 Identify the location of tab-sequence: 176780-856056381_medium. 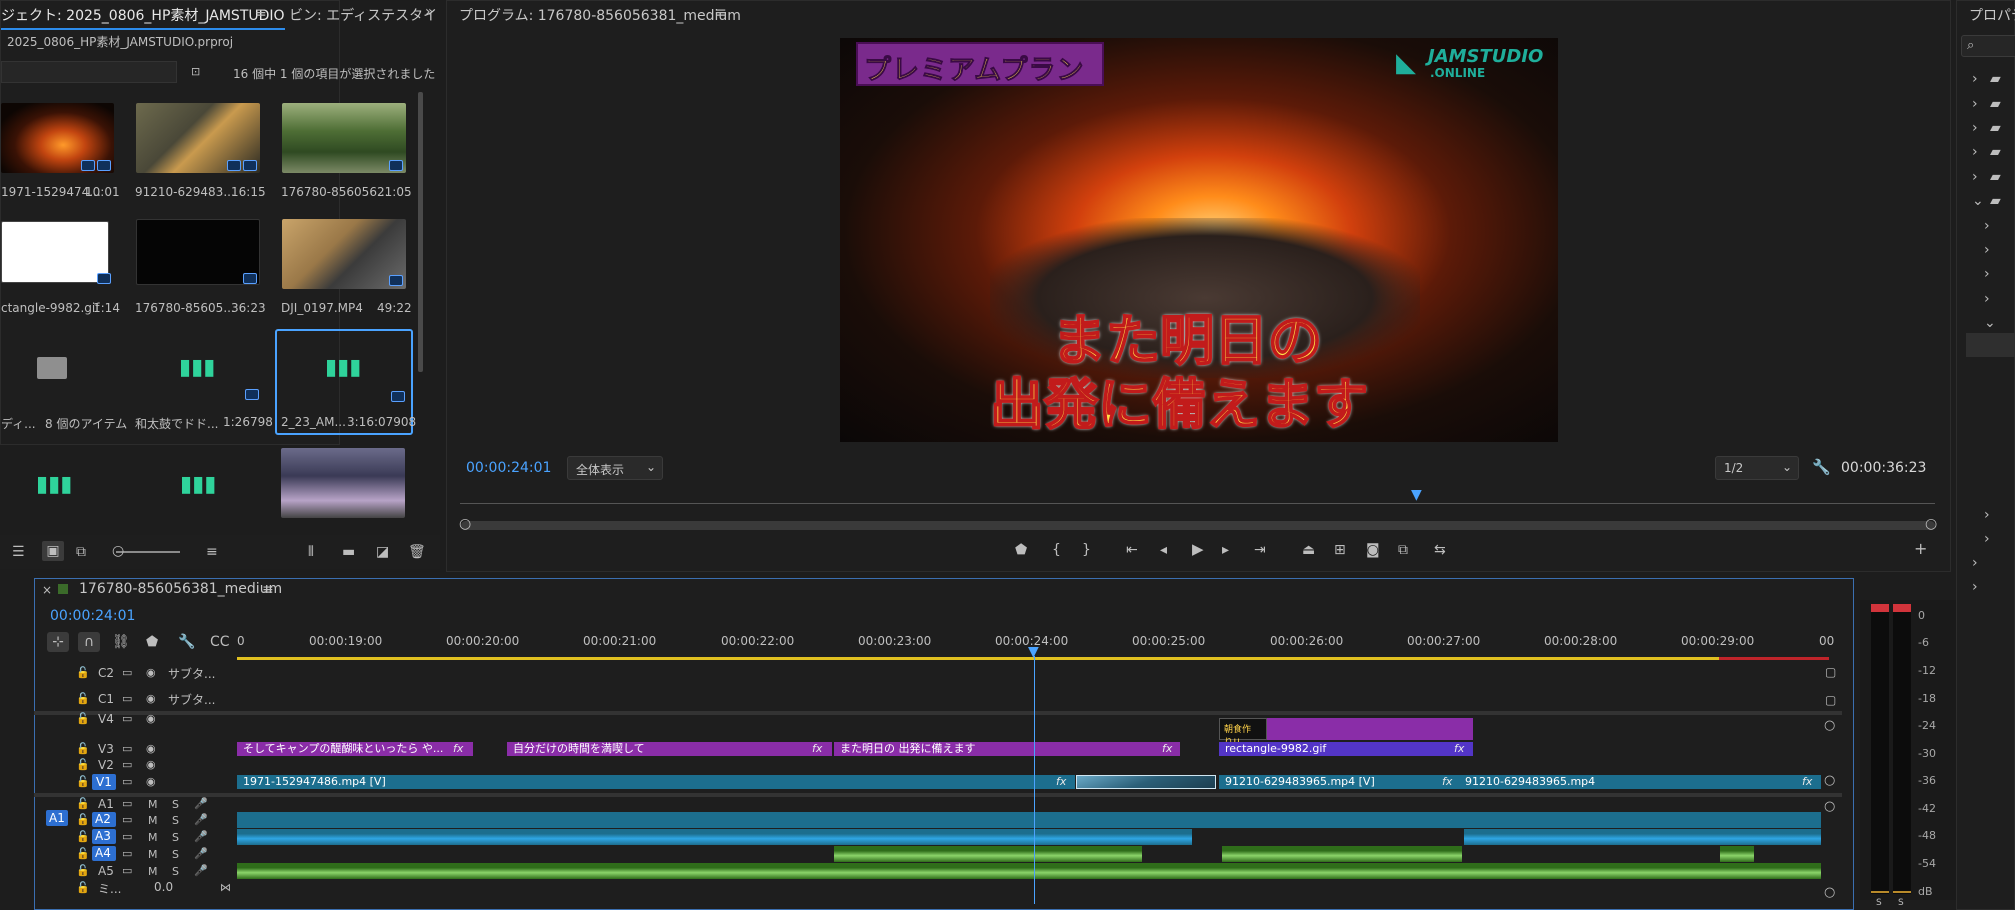
(180, 589).